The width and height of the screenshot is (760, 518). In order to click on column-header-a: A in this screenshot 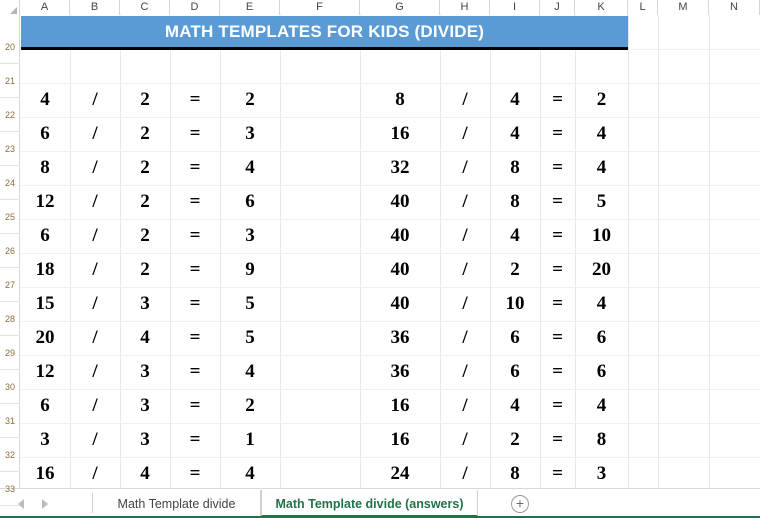, I will do `click(45, 7)`.